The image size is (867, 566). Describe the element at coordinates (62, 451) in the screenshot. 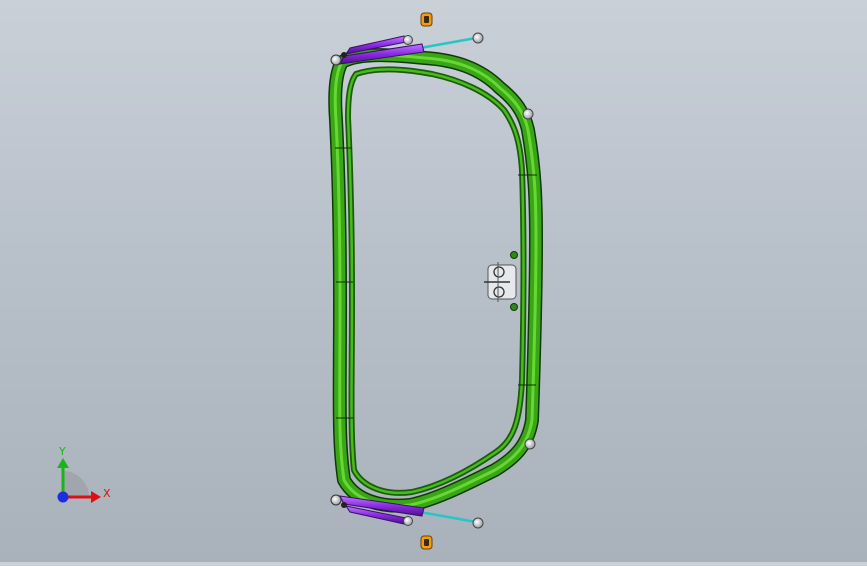

I see `triad-y-label: Y` at that location.